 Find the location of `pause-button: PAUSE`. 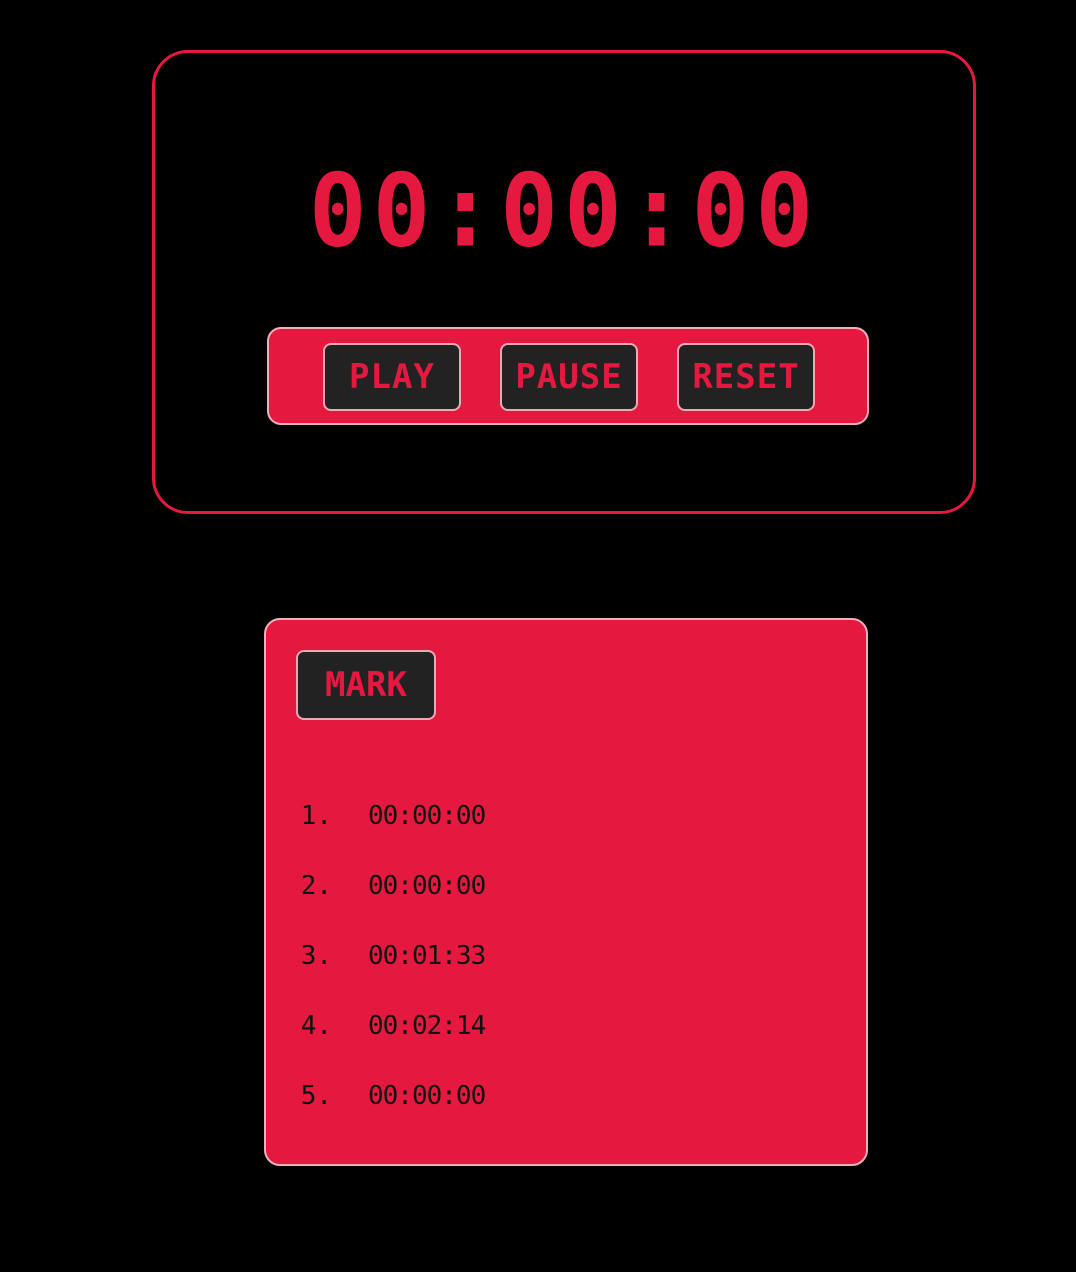

pause-button: PAUSE is located at coordinates (569, 377).